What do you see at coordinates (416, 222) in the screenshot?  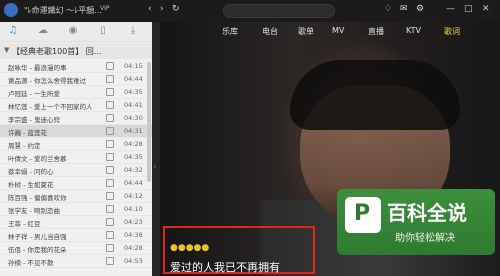 I see `watermark-badge: P 百科全说 助你轻松解决` at bounding box center [416, 222].